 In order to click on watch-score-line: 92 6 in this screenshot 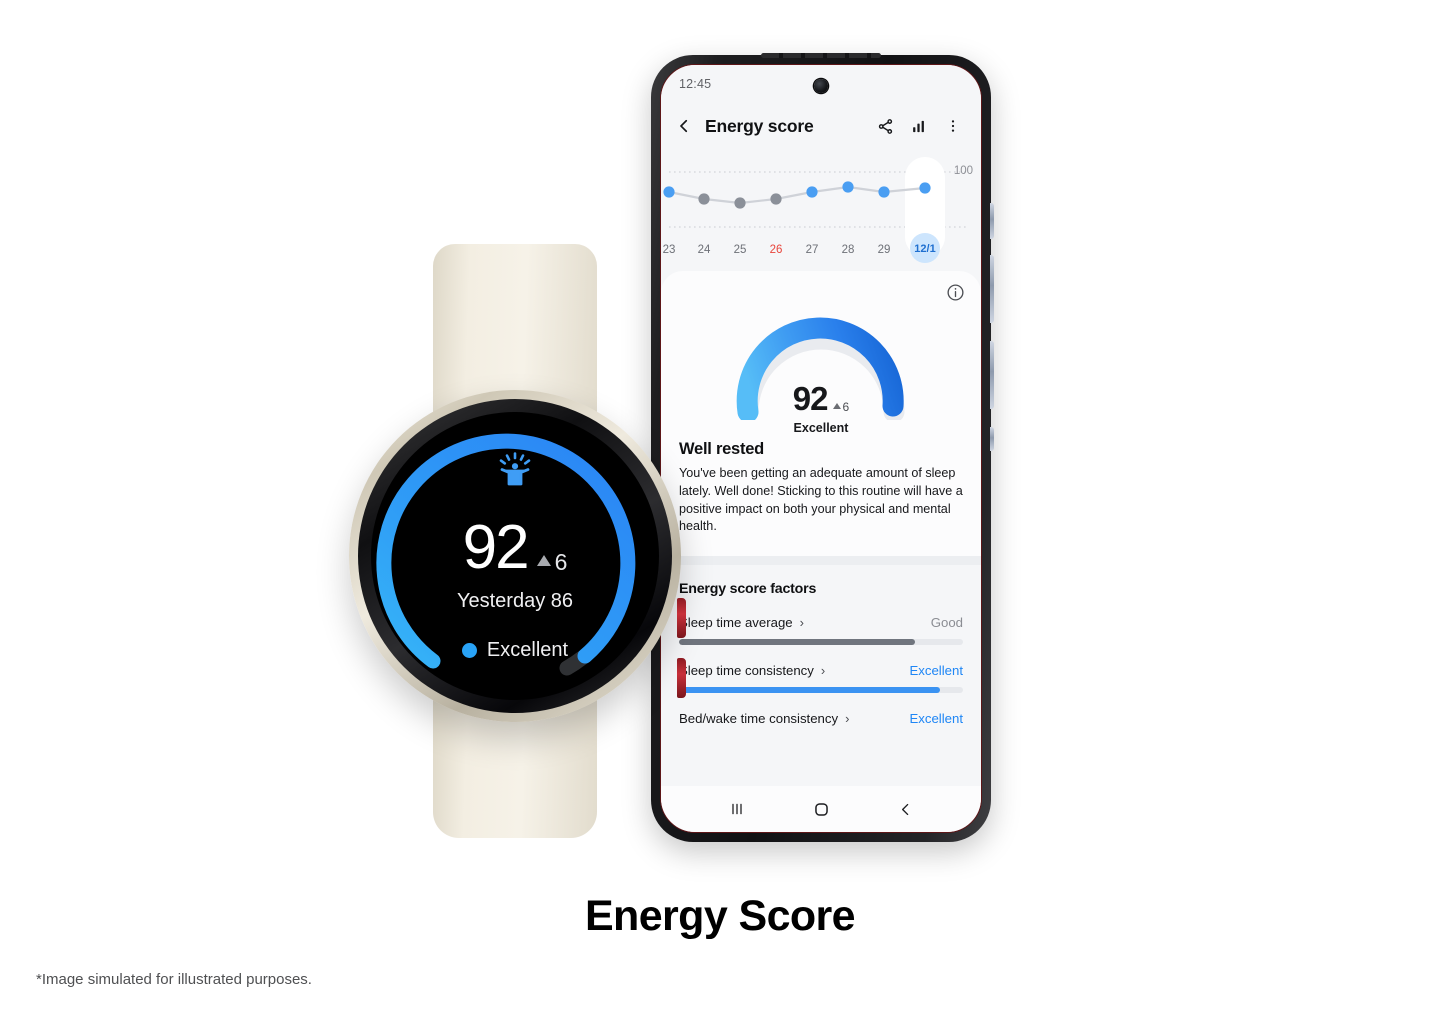, I will do `click(515, 548)`.